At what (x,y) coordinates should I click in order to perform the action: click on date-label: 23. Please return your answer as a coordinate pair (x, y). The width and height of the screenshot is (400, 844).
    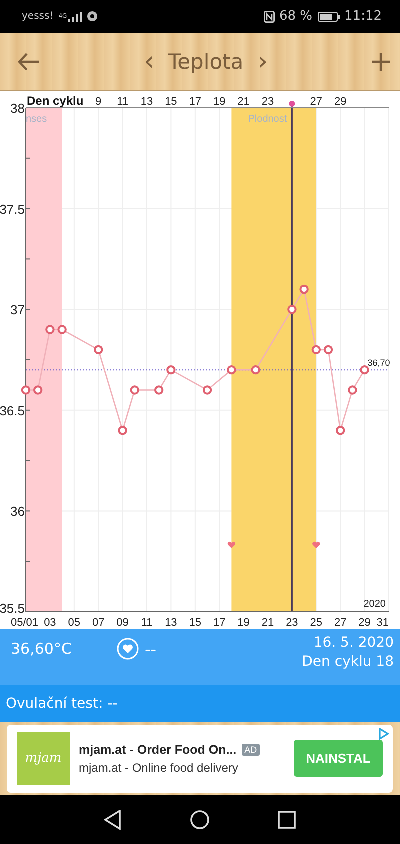
    Looking at the image, I should click on (292, 623).